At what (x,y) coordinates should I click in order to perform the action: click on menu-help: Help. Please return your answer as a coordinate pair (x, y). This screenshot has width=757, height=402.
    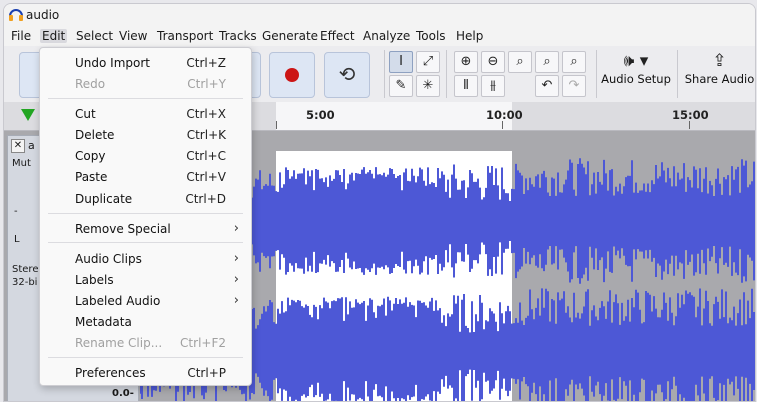
    Looking at the image, I should click on (469, 36).